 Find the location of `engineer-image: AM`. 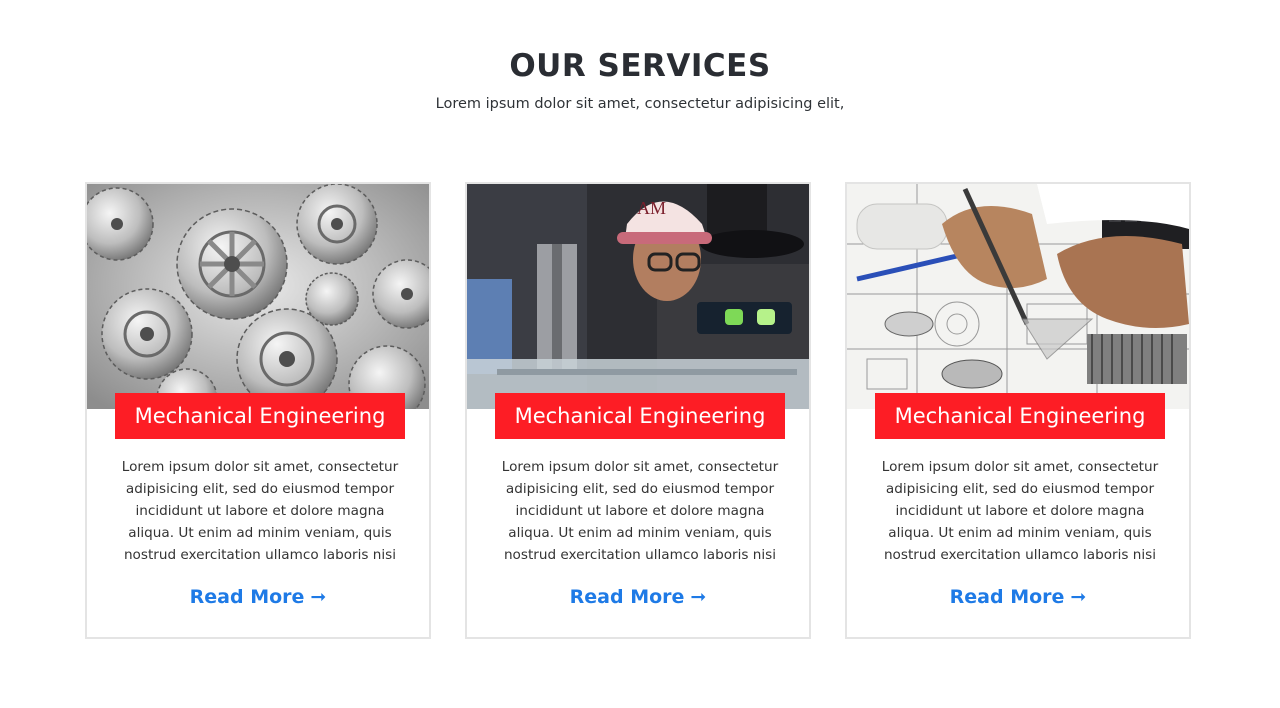

engineer-image: AM is located at coordinates (638, 296).